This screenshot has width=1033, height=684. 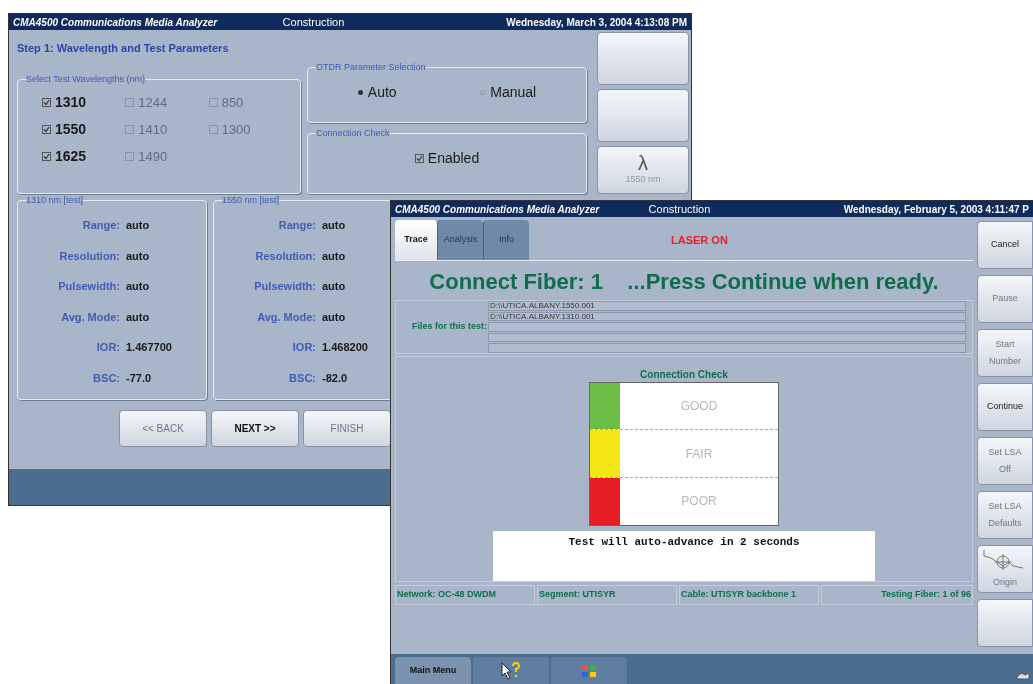 What do you see at coordinates (684, 282) in the screenshot?
I see `prompt-text: Connect Fiber: 1 ...Press Continue when ready.` at bounding box center [684, 282].